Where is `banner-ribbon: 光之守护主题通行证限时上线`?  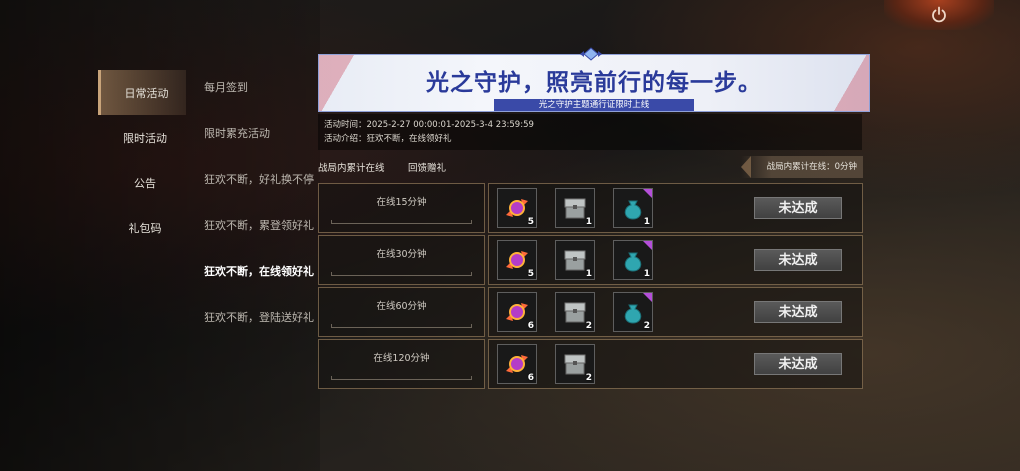 banner-ribbon: 光之守护主题通行证限时上线 is located at coordinates (594, 105).